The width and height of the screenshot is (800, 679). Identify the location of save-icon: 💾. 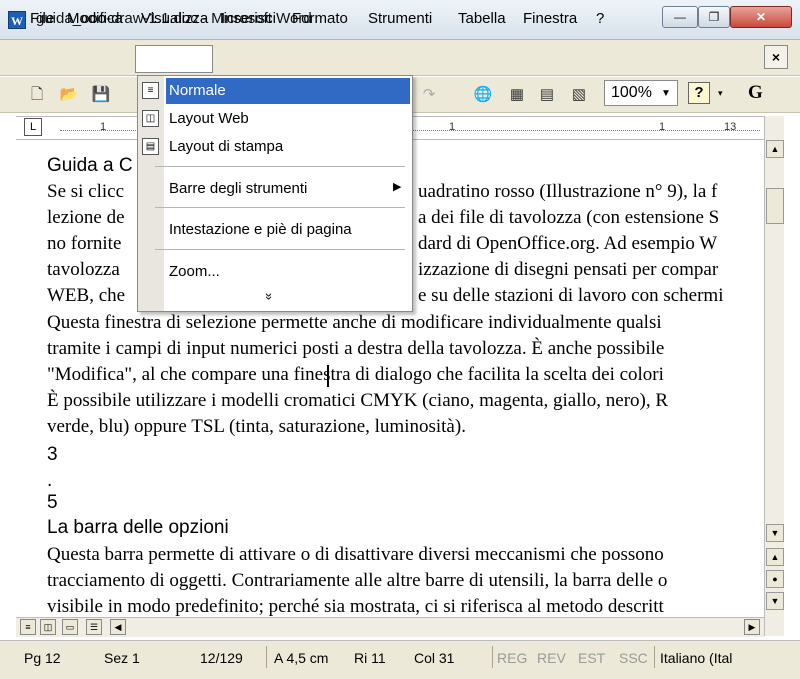
(101, 95).